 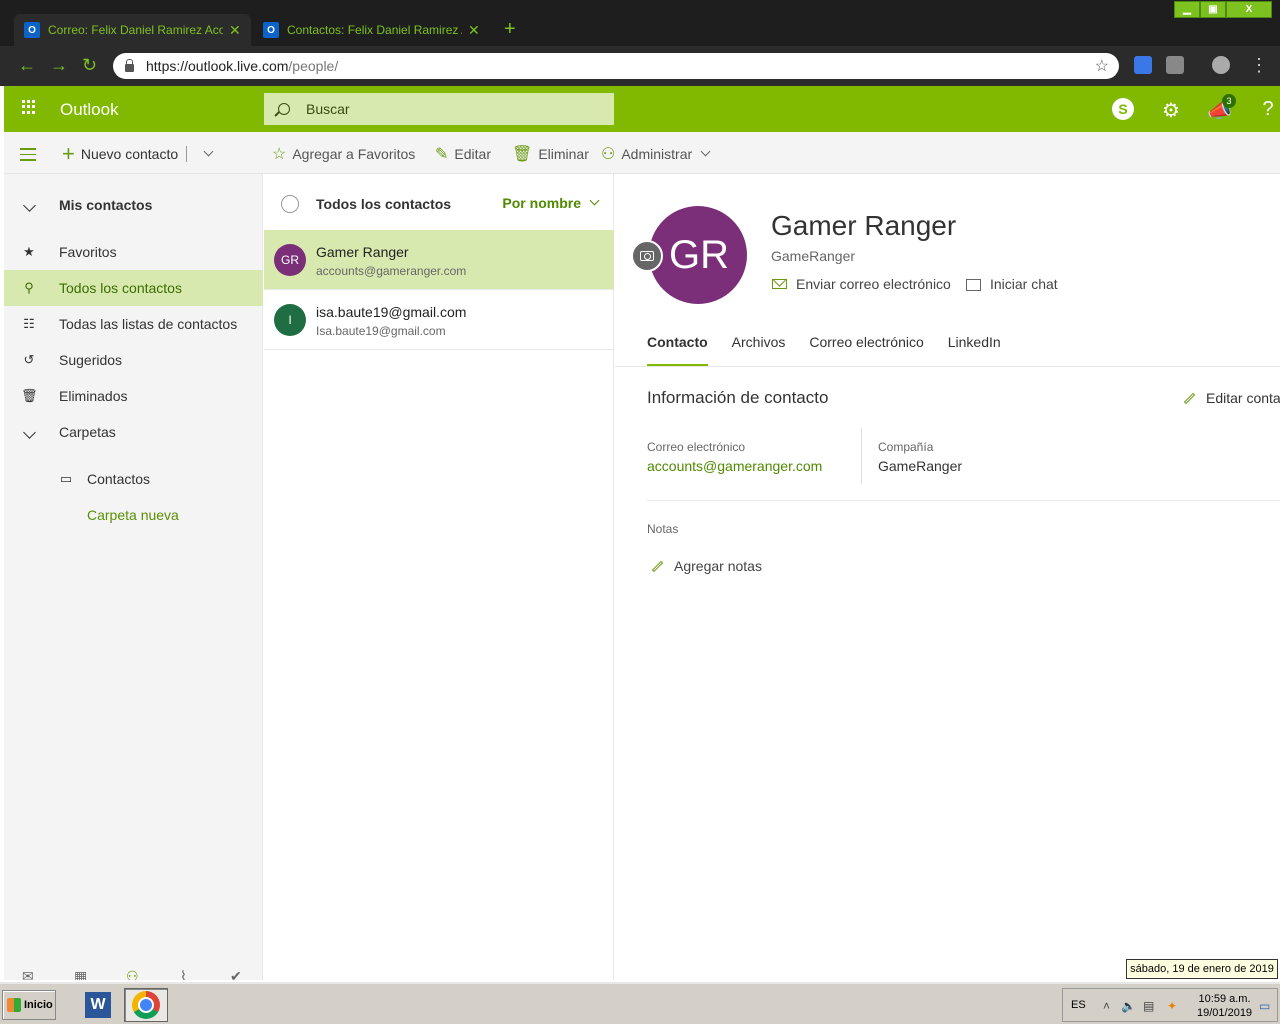 What do you see at coordinates (29, 107) in the screenshot?
I see `app-launcher-icon` at bounding box center [29, 107].